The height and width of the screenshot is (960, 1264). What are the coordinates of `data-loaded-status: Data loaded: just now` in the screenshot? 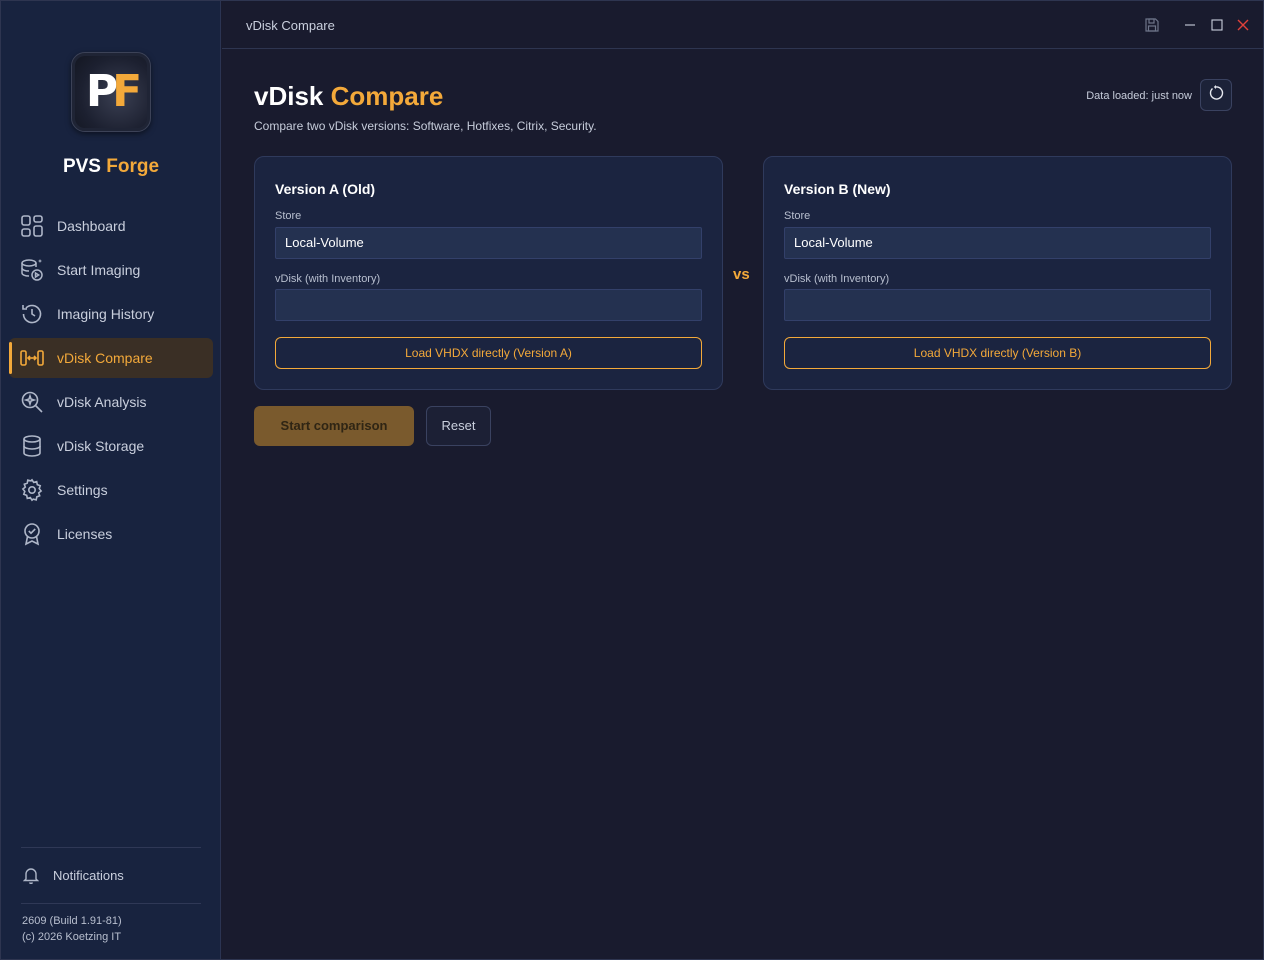 It's located at (1139, 96).